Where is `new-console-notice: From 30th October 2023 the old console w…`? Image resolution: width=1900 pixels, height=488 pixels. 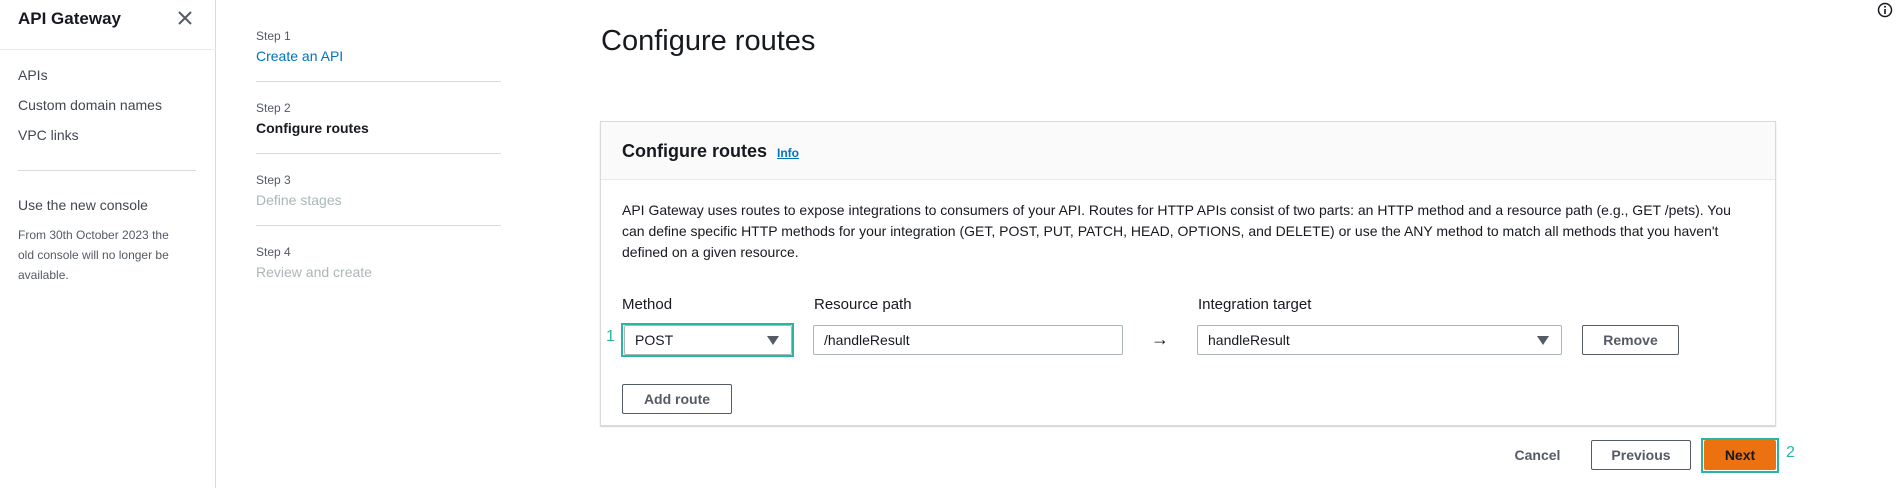 new-console-notice: From 30th October 2023 the old console w… is located at coordinates (93, 255).